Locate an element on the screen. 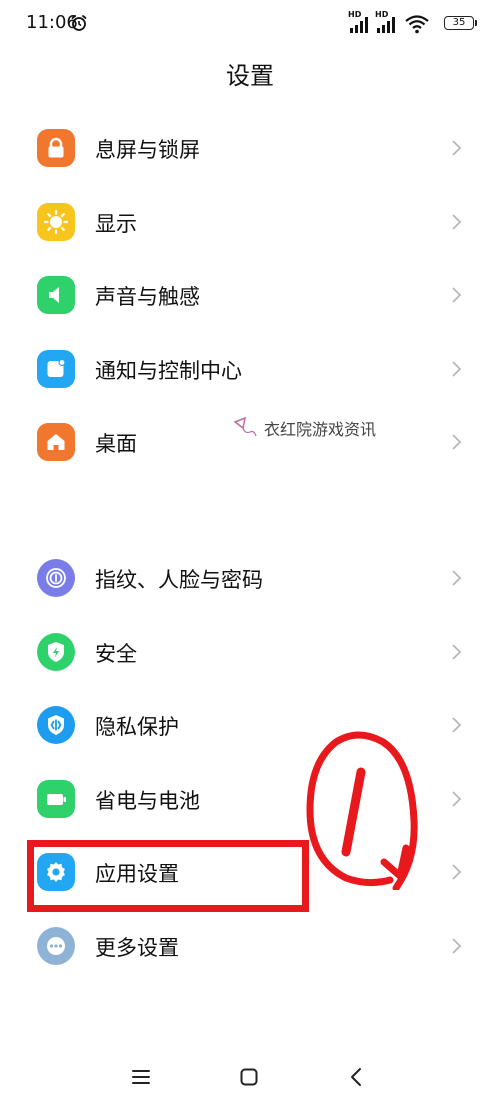 The height and width of the screenshot is (1097, 500). settings-item-label: 隐私保护 is located at coordinates (137, 727).